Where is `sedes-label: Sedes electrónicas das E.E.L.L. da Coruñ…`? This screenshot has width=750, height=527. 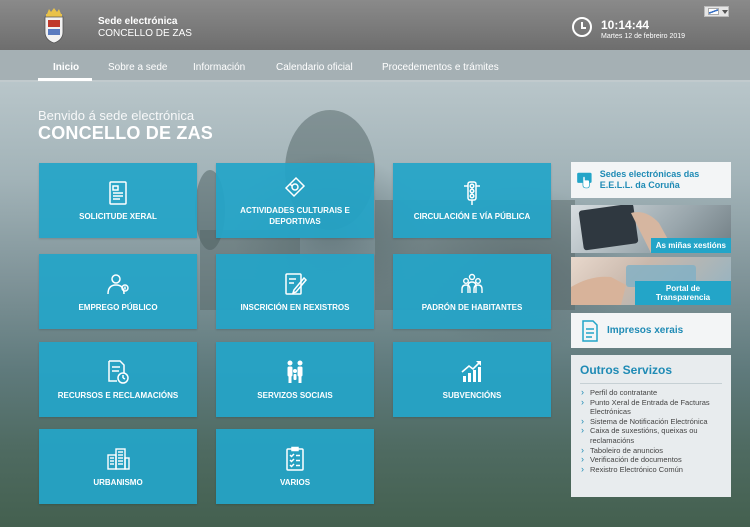
sedes-label: Sedes electrónicas das E.E.L.L. da Coruñ… is located at coordinates (649, 179).